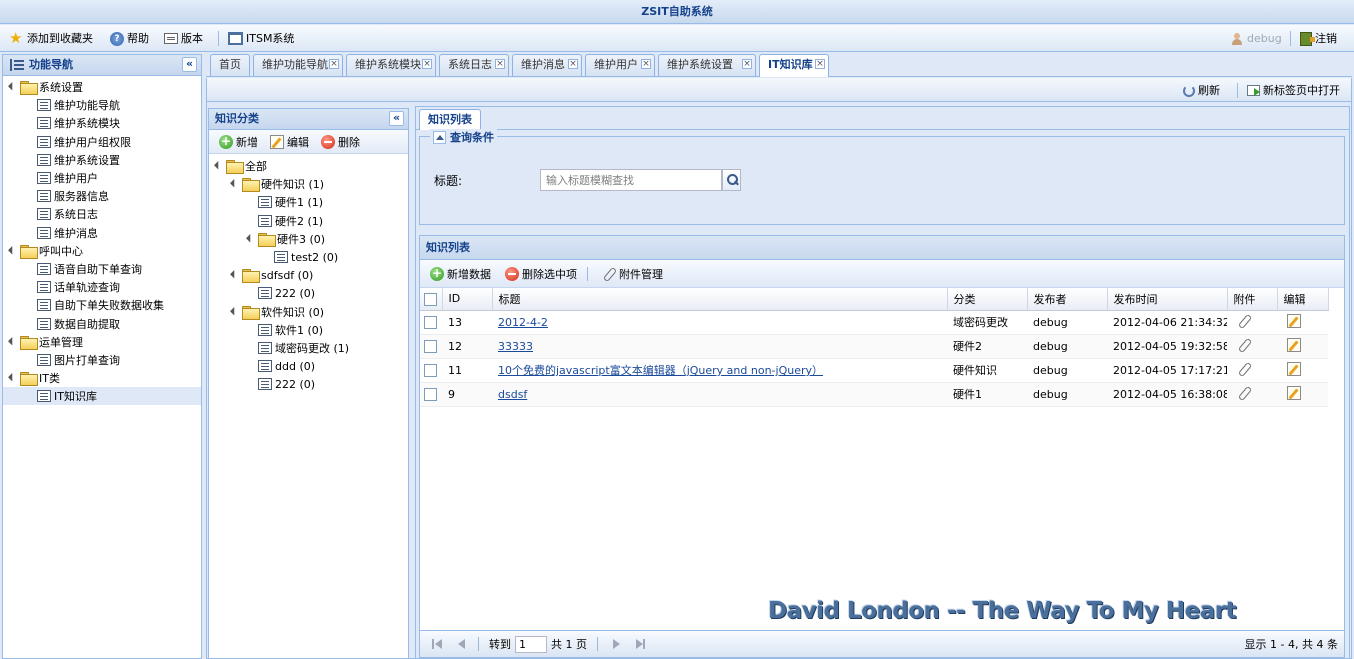 This screenshot has height=659, width=1354. Describe the element at coordinates (987, 299) in the screenshot. I see `column-header-category: 分类` at that location.